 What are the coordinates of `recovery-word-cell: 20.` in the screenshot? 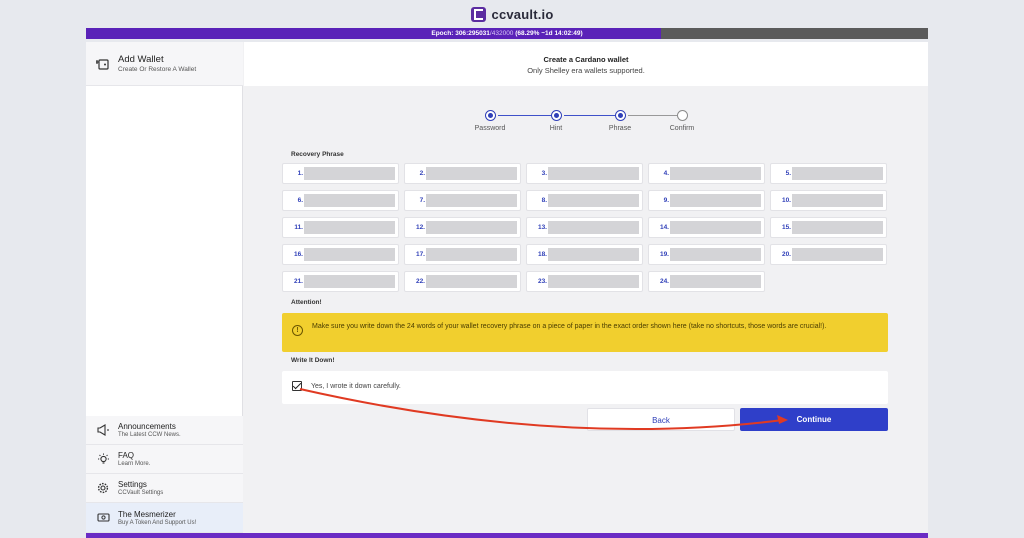 It's located at (828, 254).